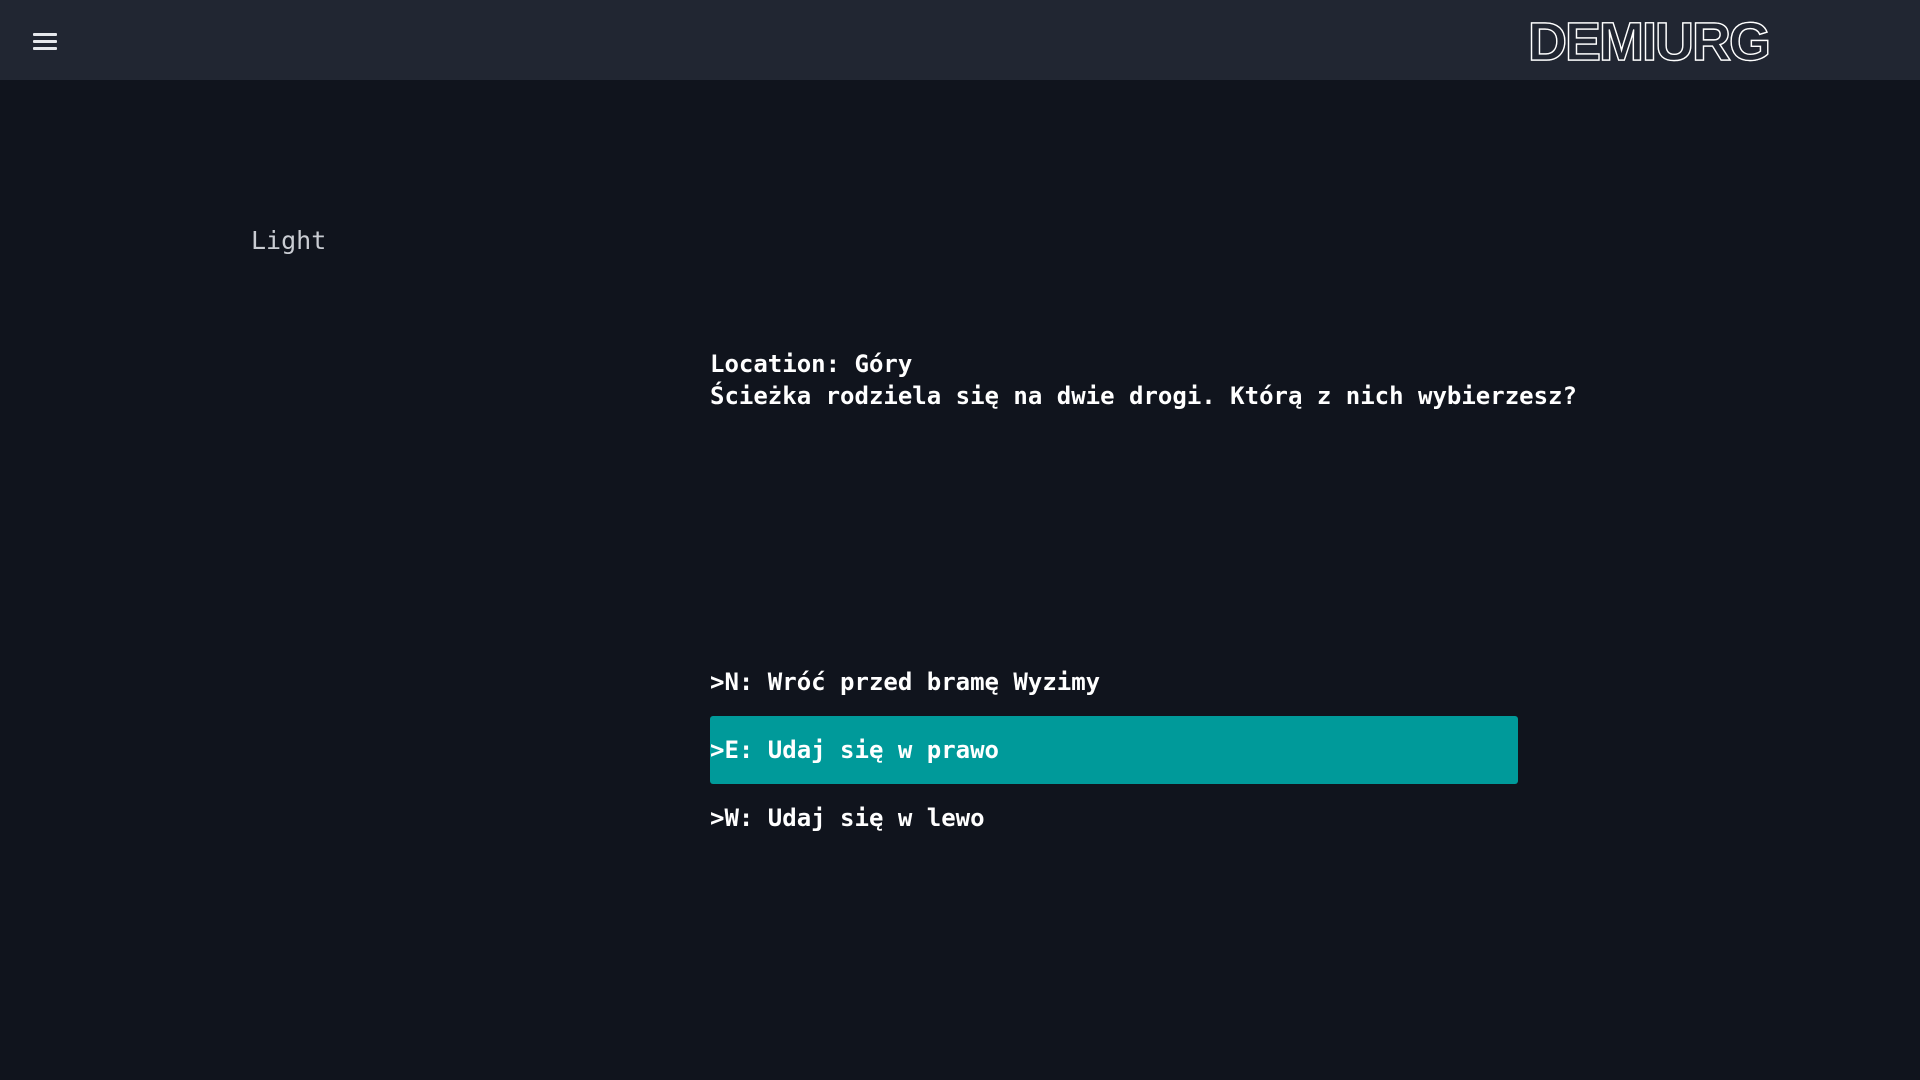  Describe the element at coordinates (288, 240) in the screenshot. I see `theme-toggle-light: Light` at that location.